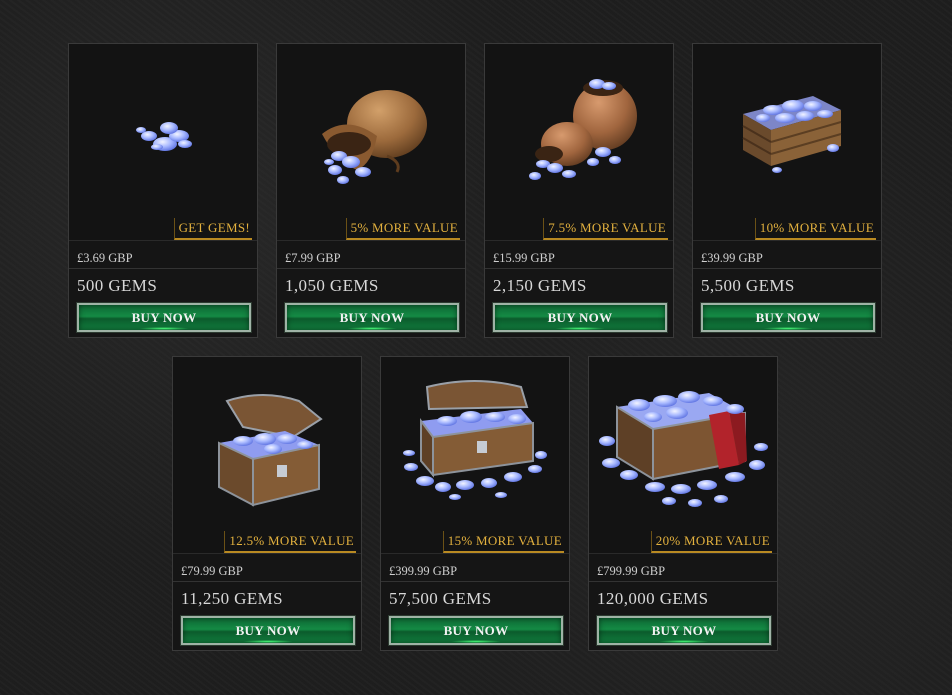 This screenshot has width=952, height=695. Describe the element at coordinates (748, 285) in the screenshot. I see `gem-amount: 5,500 GEMS` at that location.